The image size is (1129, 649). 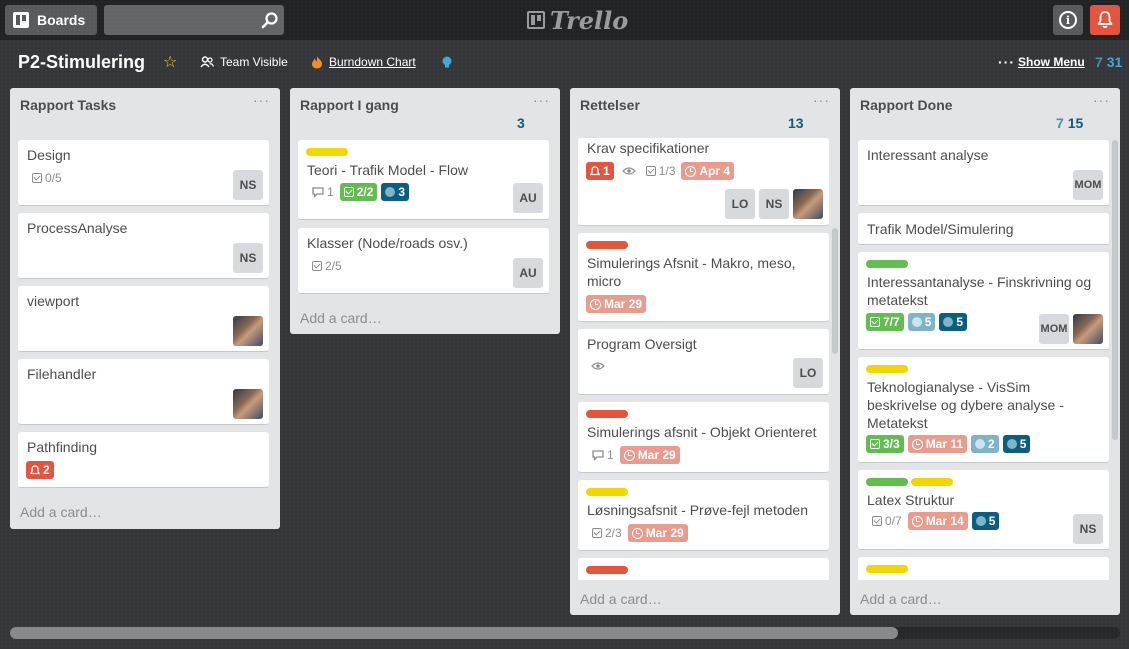 What do you see at coordinates (365, 192) in the screenshot?
I see `checklist-count: 2/2` at bounding box center [365, 192].